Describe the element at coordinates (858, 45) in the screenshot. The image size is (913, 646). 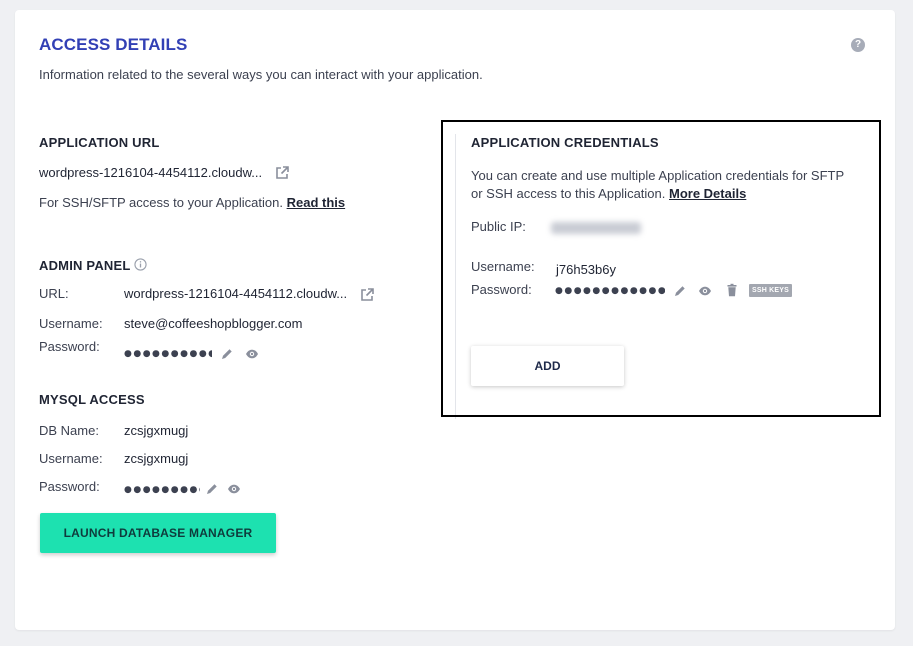
I see `help-icon: ?` at that location.